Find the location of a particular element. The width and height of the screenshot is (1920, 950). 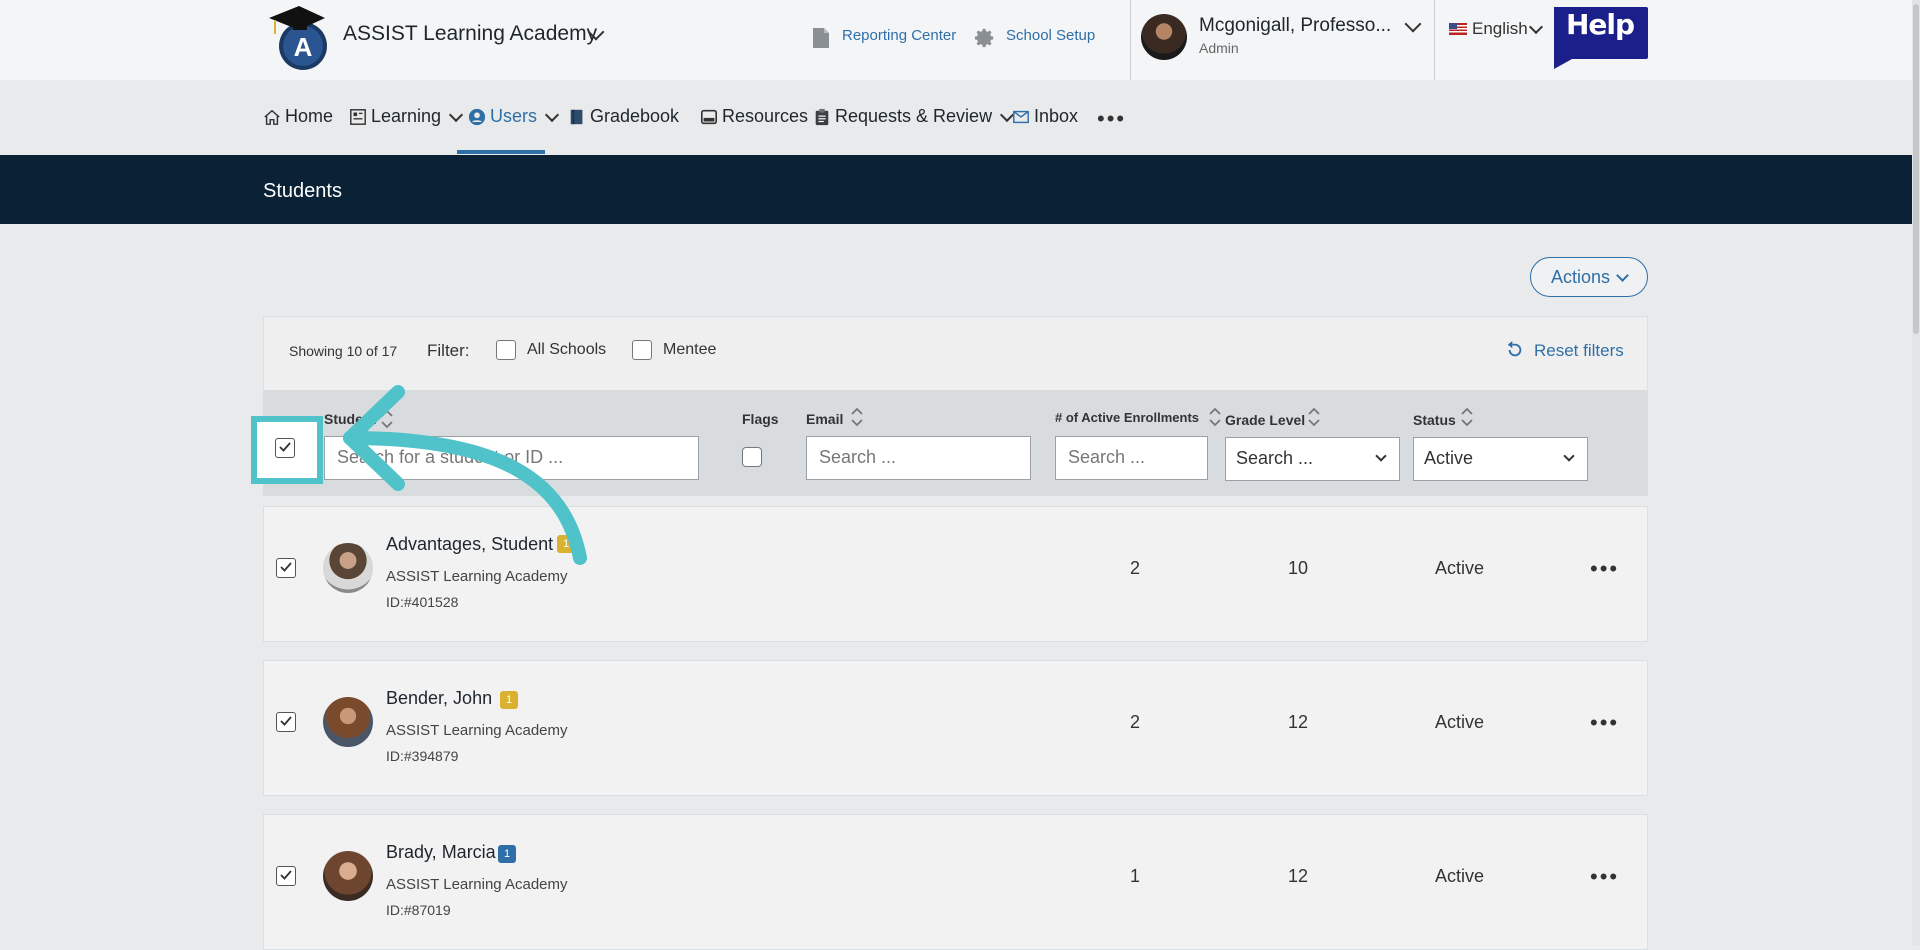

mail-icon is located at coordinates (1021, 116).